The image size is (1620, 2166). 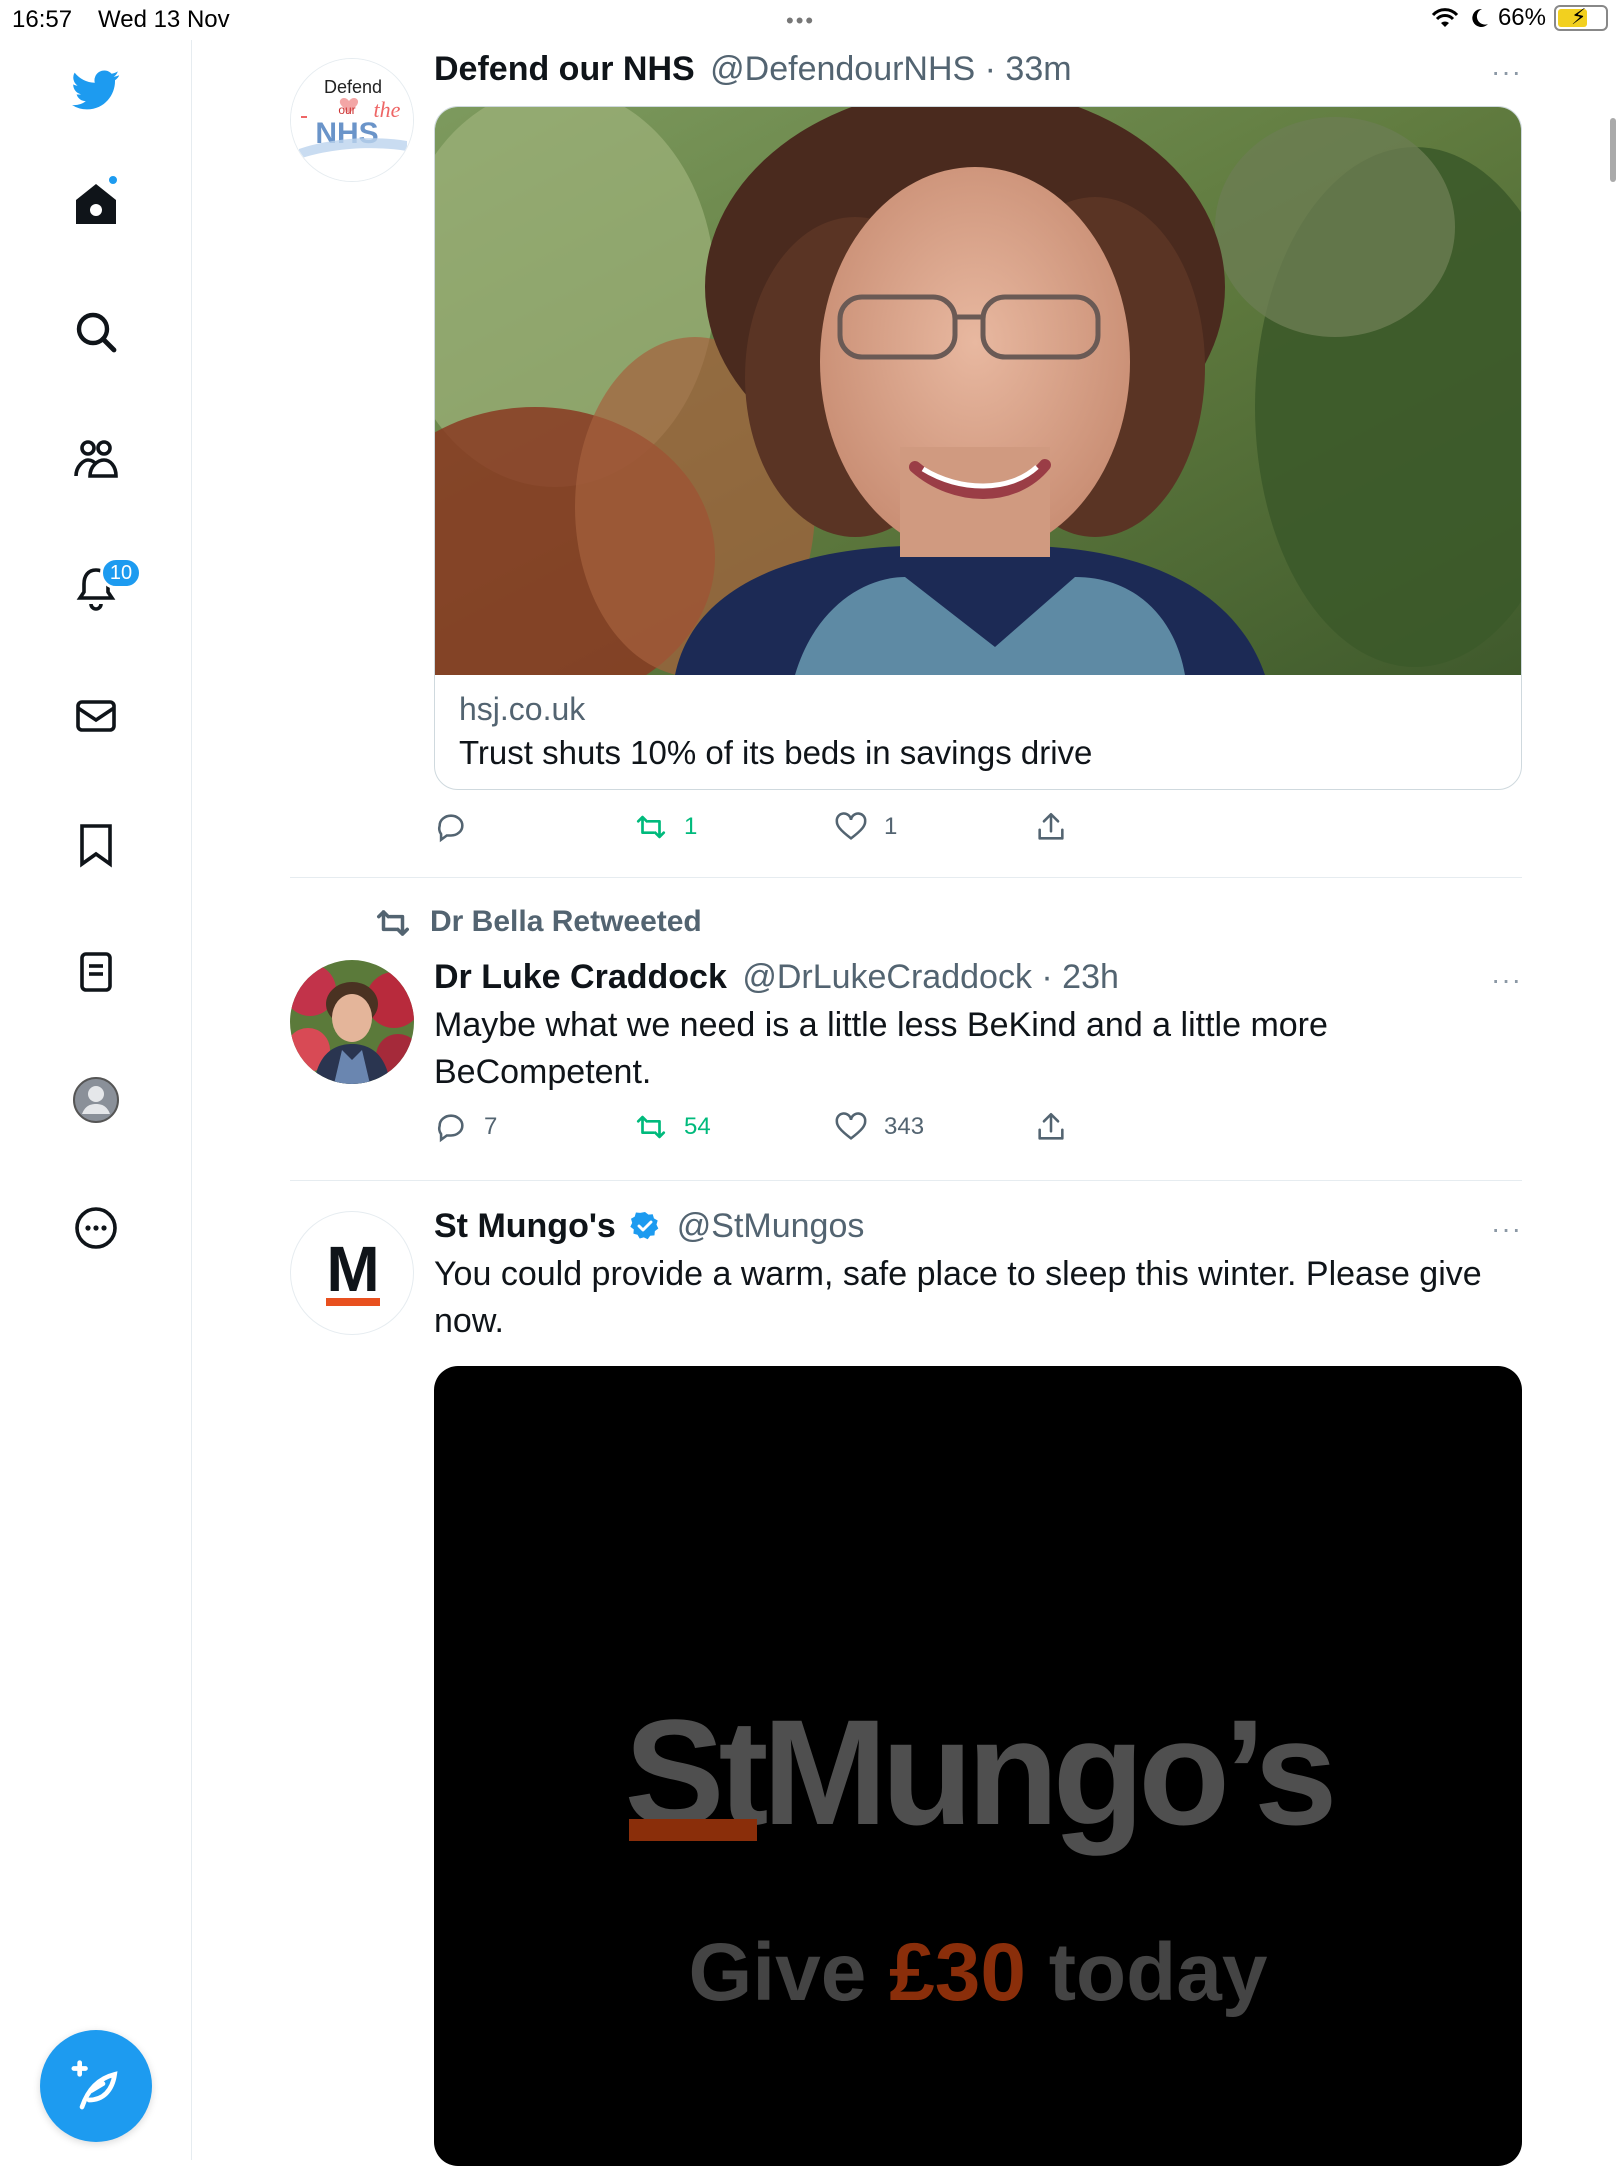 I want to click on list-icon, so click(x=96, y=972).